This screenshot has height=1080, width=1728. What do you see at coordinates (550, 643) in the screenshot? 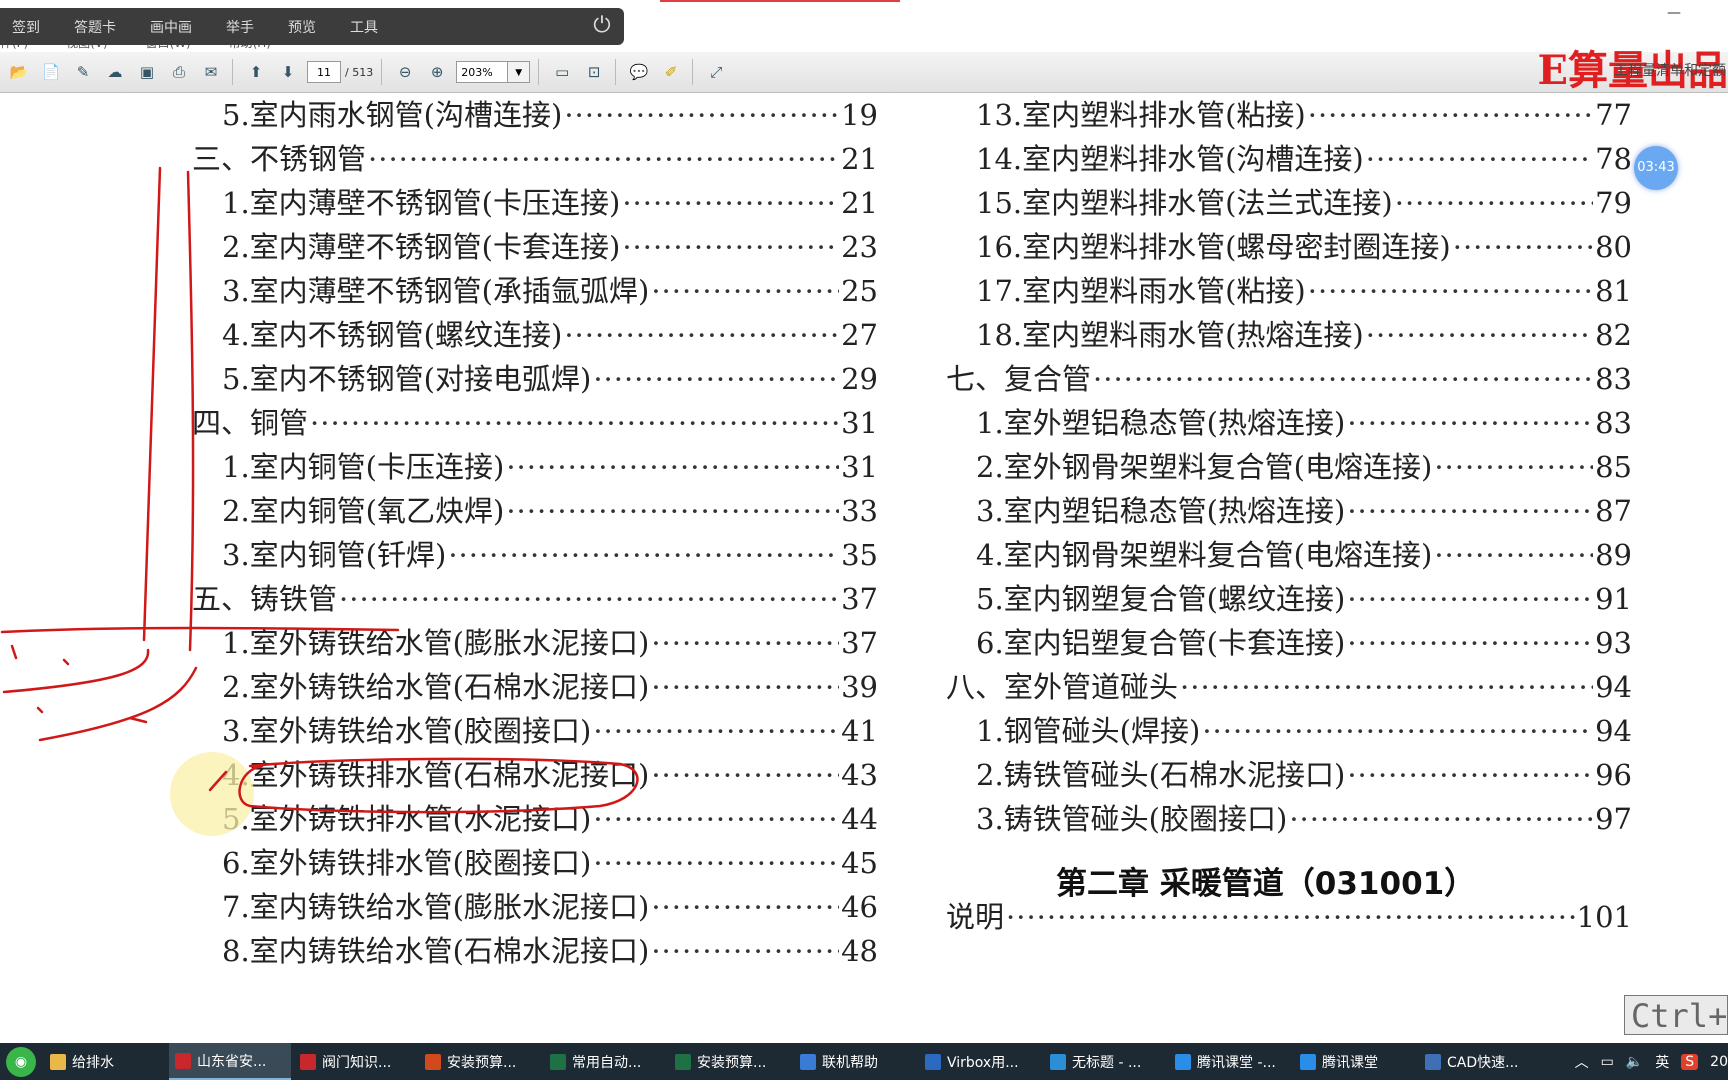
I see `toc-entry: 1.室外铸铁给水管(膨胀水泥接口) 37` at bounding box center [550, 643].